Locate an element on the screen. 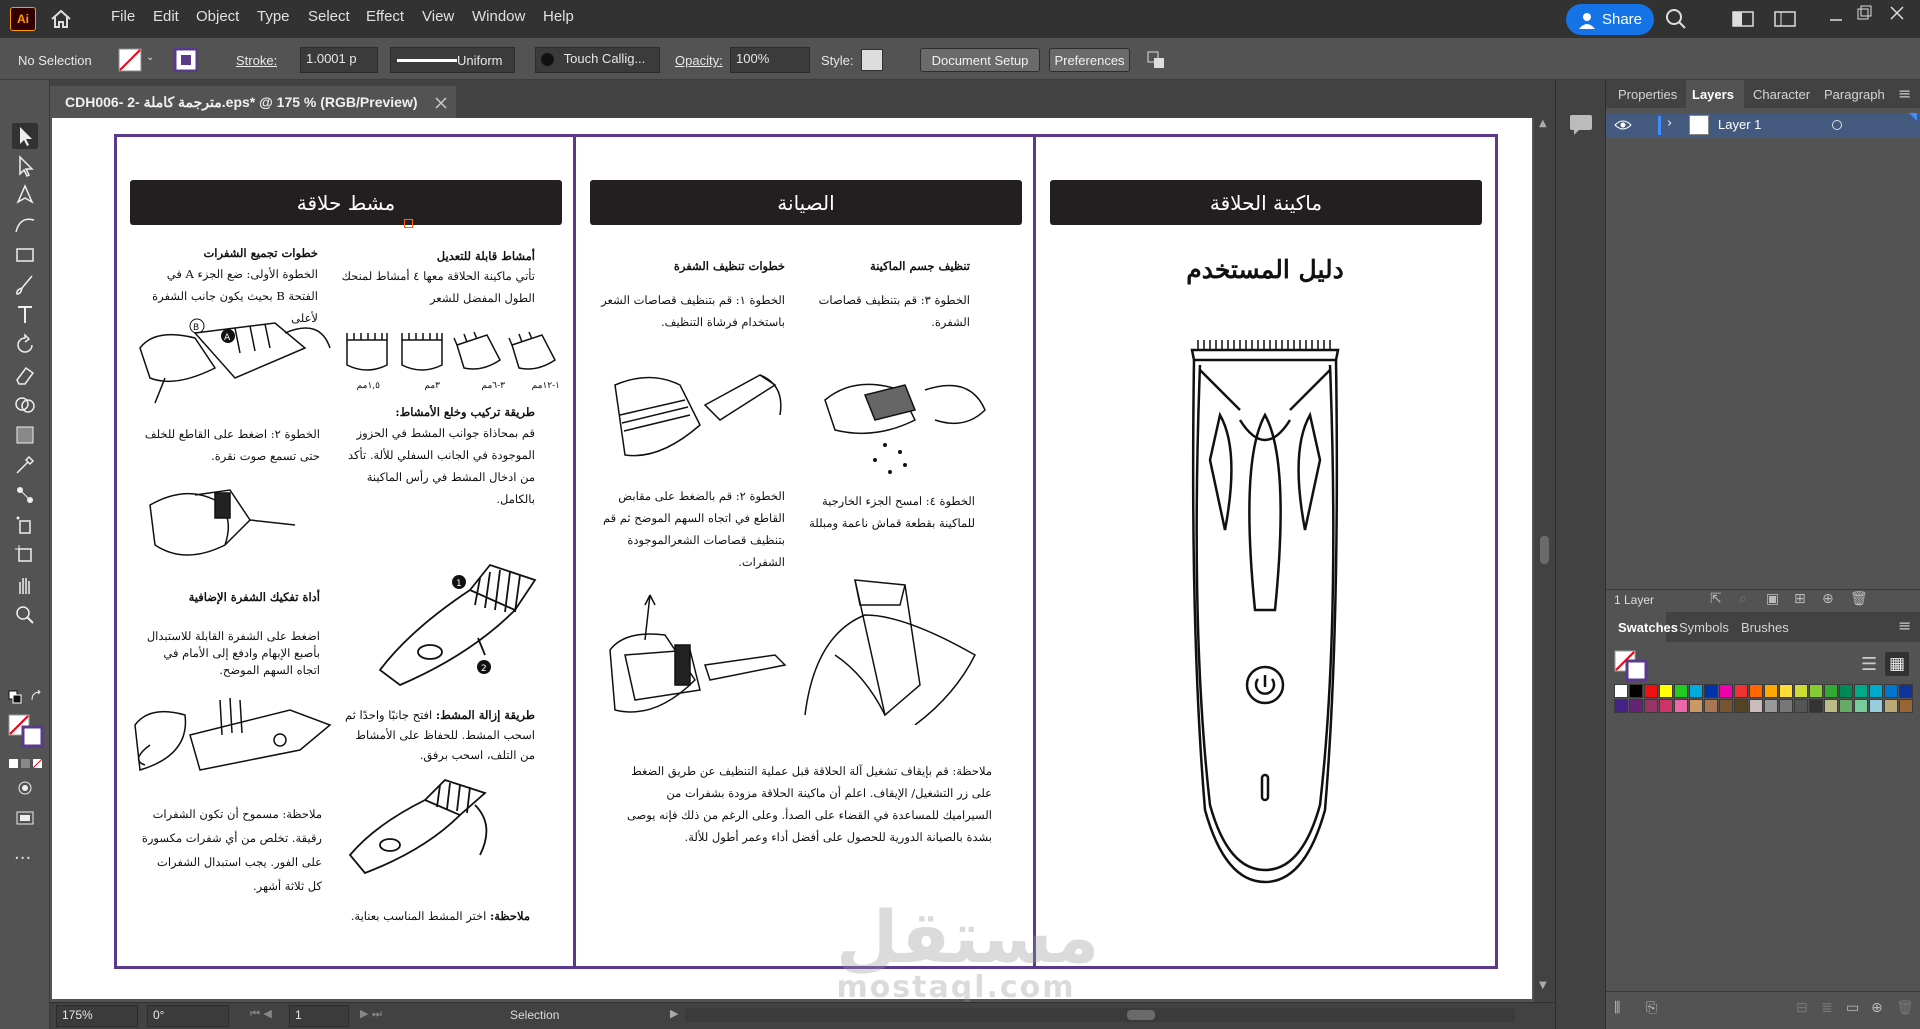 Image resolution: width=1920 pixels, height=1029 pixels. stroke-weight-input: 1.0001 p is located at coordinates (339, 60).